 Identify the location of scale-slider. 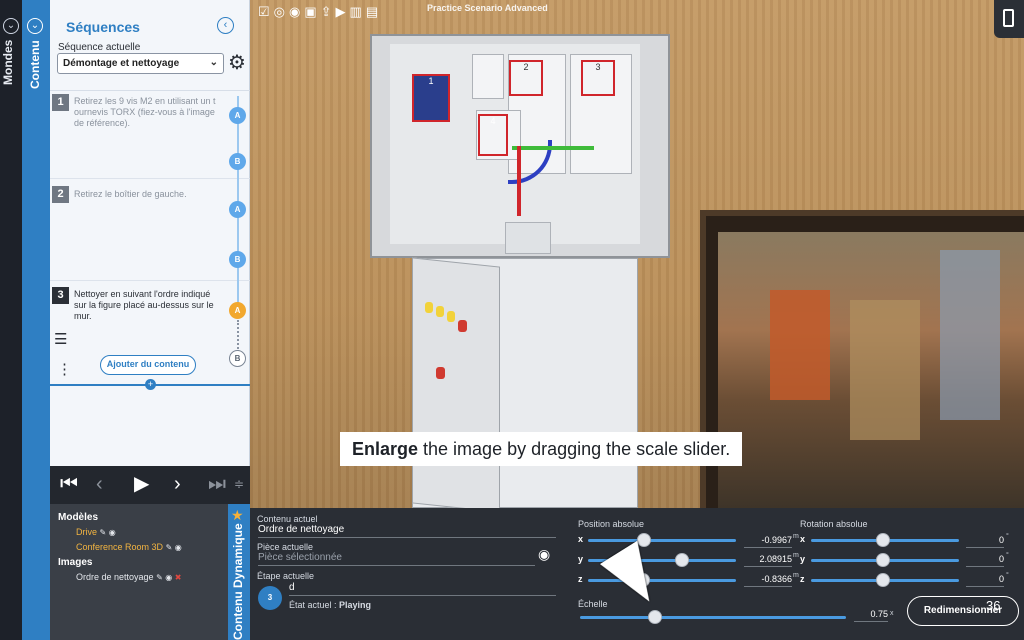
(713, 617).